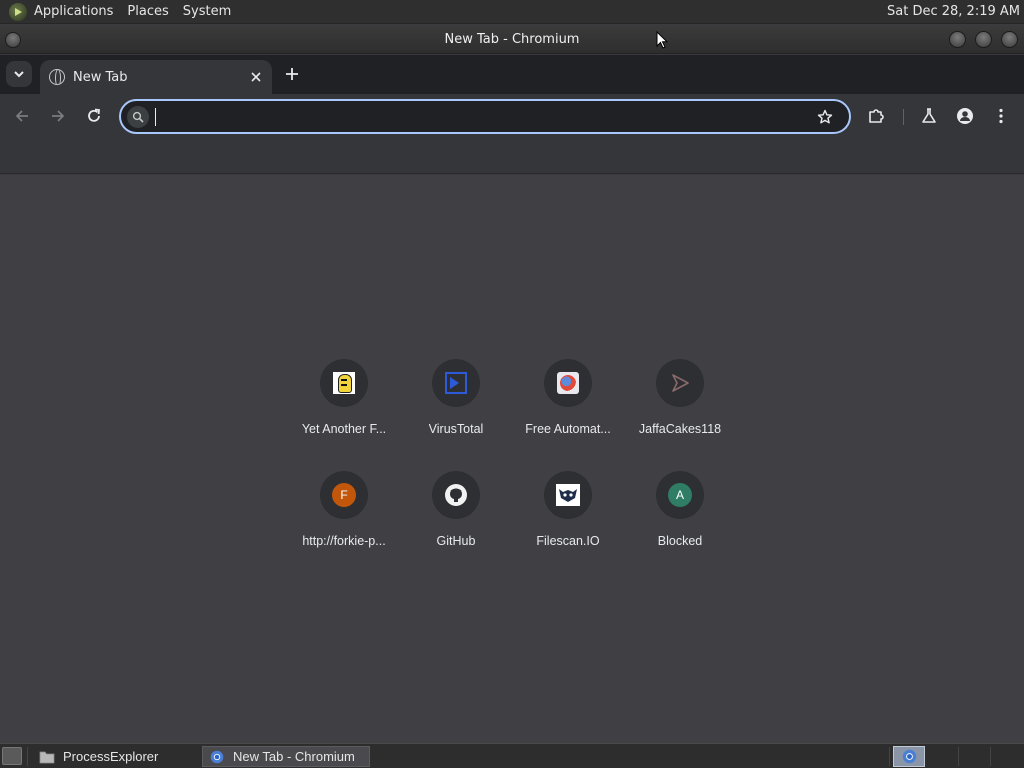  I want to click on search-icon, so click(138, 116).